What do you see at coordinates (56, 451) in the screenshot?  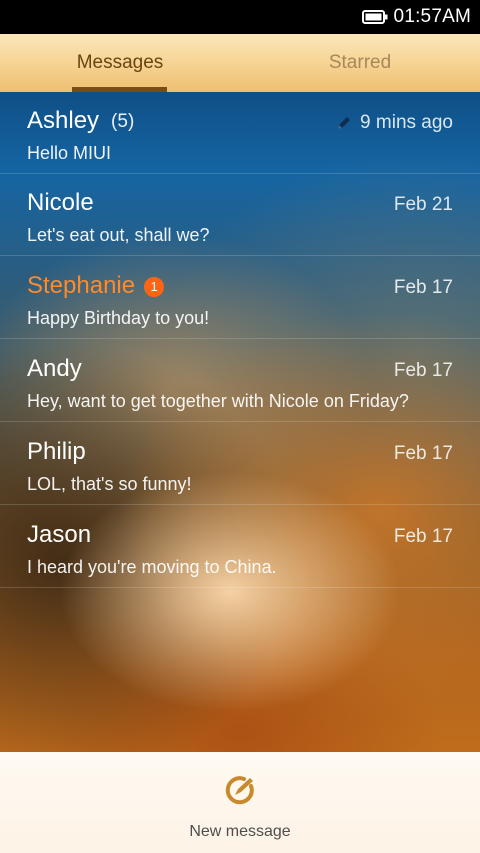 I see `contact-name: Philip` at bounding box center [56, 451].